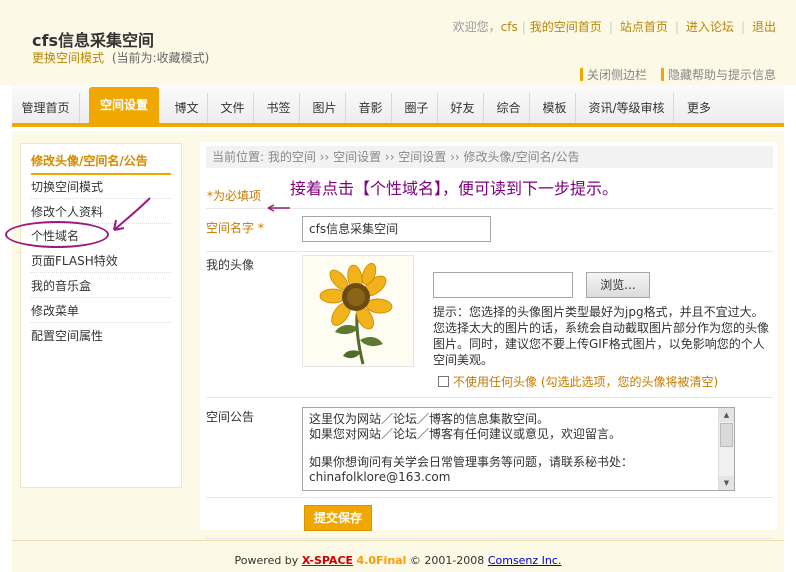  I want to click on company-link: Comsenz Inc., so click(525, 560).